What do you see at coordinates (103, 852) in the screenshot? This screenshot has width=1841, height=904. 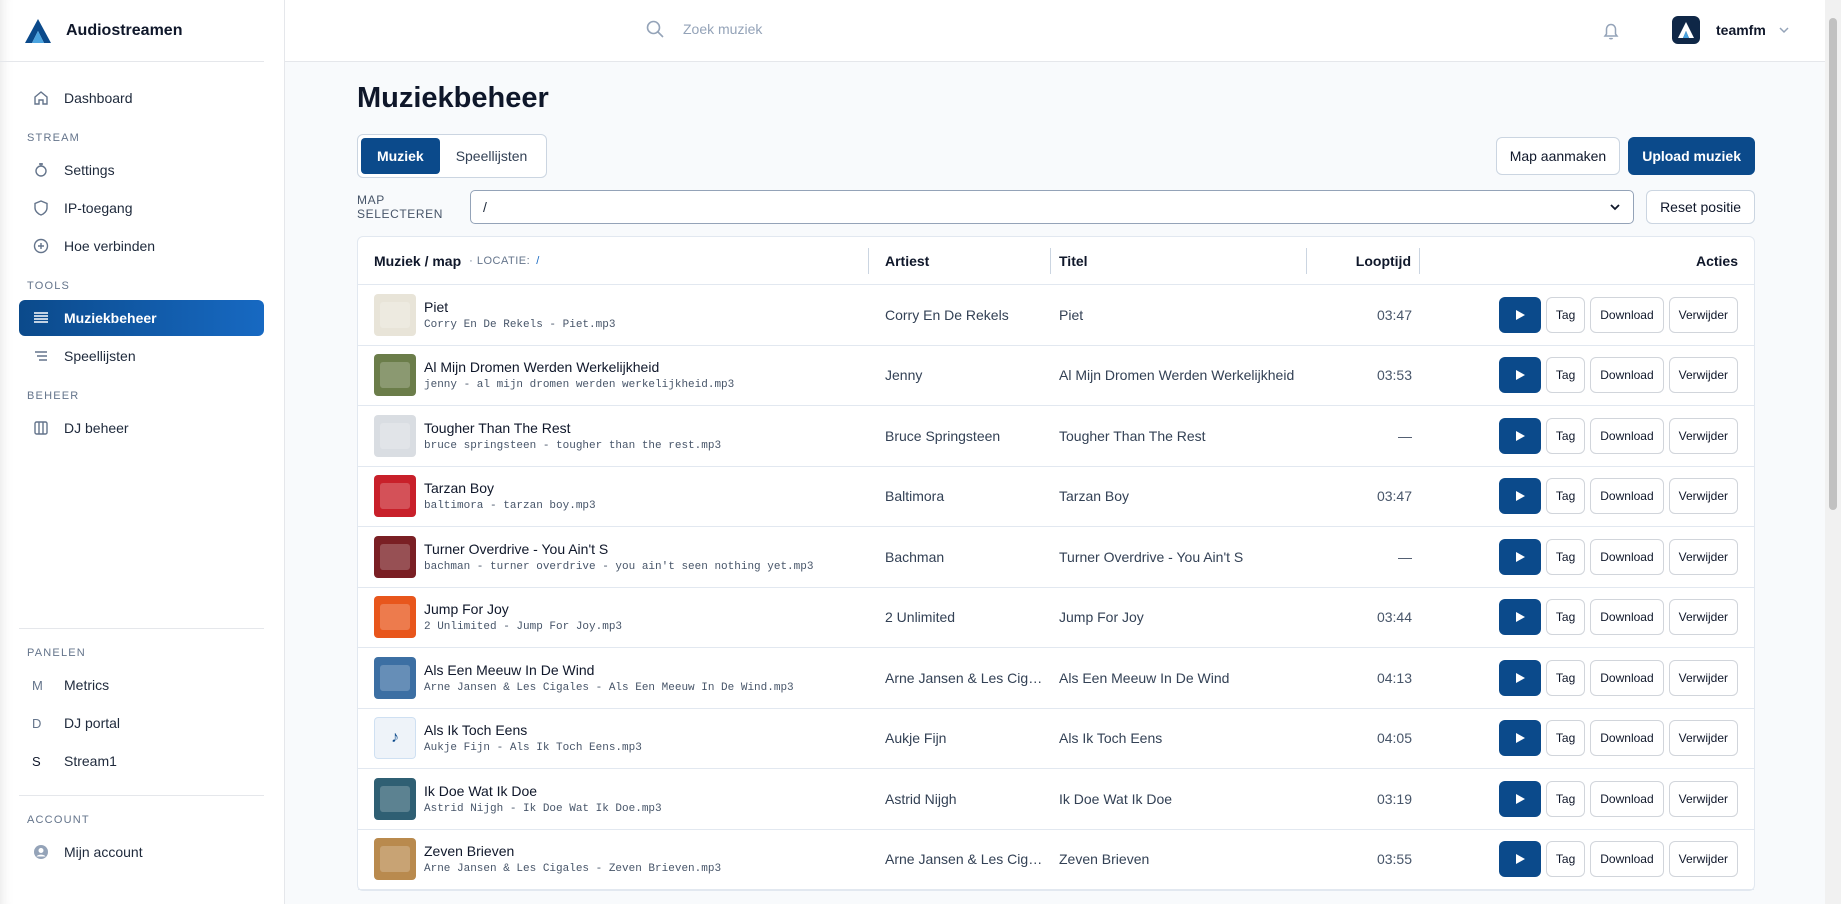 I see `sidebar-item-label: Mijn account` at bounding box center [103, 852].